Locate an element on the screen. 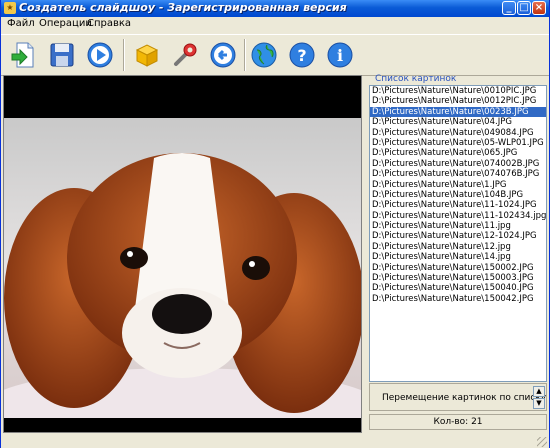 This screenshot has height=448, width=550. package-button is located at coordinates (147, 55).